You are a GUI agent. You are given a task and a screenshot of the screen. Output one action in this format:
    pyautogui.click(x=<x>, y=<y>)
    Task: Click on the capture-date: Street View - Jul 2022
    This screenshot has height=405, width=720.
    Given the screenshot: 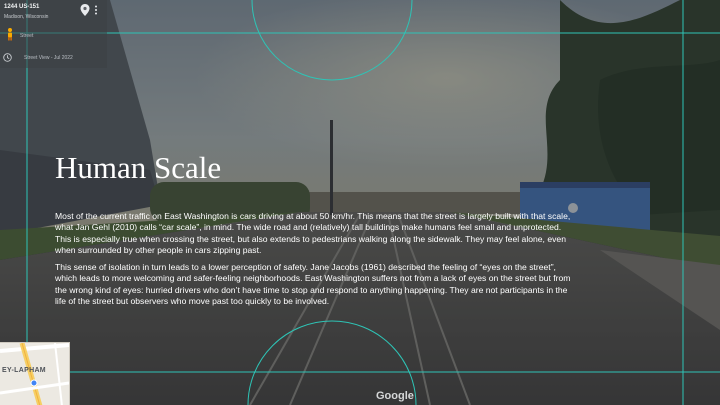 What is the action you would take?
    pyautogui.click(x=48, y=58)
    